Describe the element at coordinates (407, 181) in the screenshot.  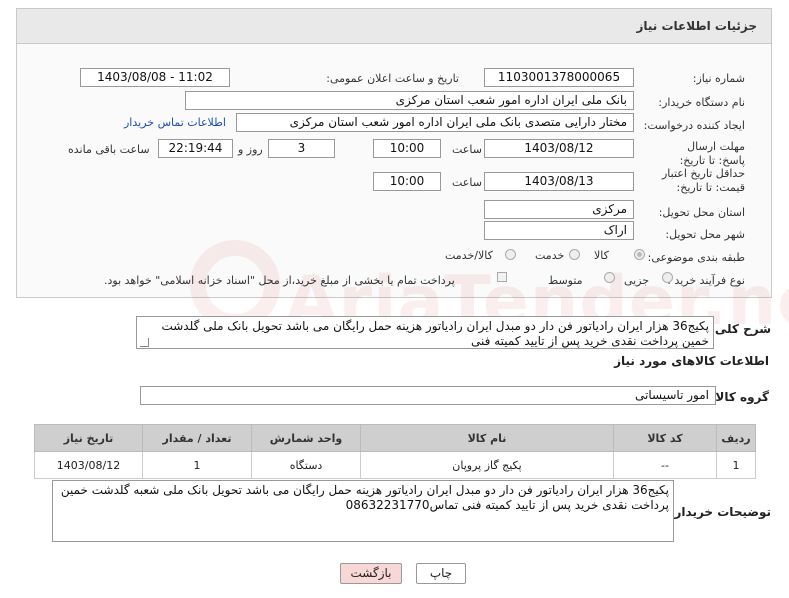
I see `price-time-field: 10:00` at that location.